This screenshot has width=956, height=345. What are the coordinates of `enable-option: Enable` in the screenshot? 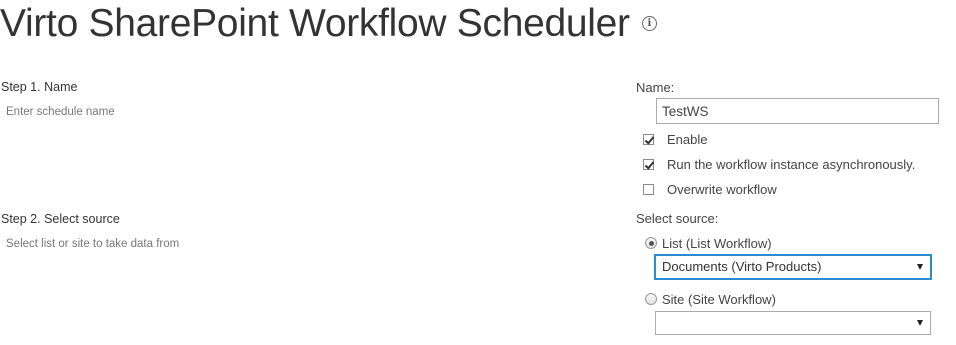 It's located at (675, 139).